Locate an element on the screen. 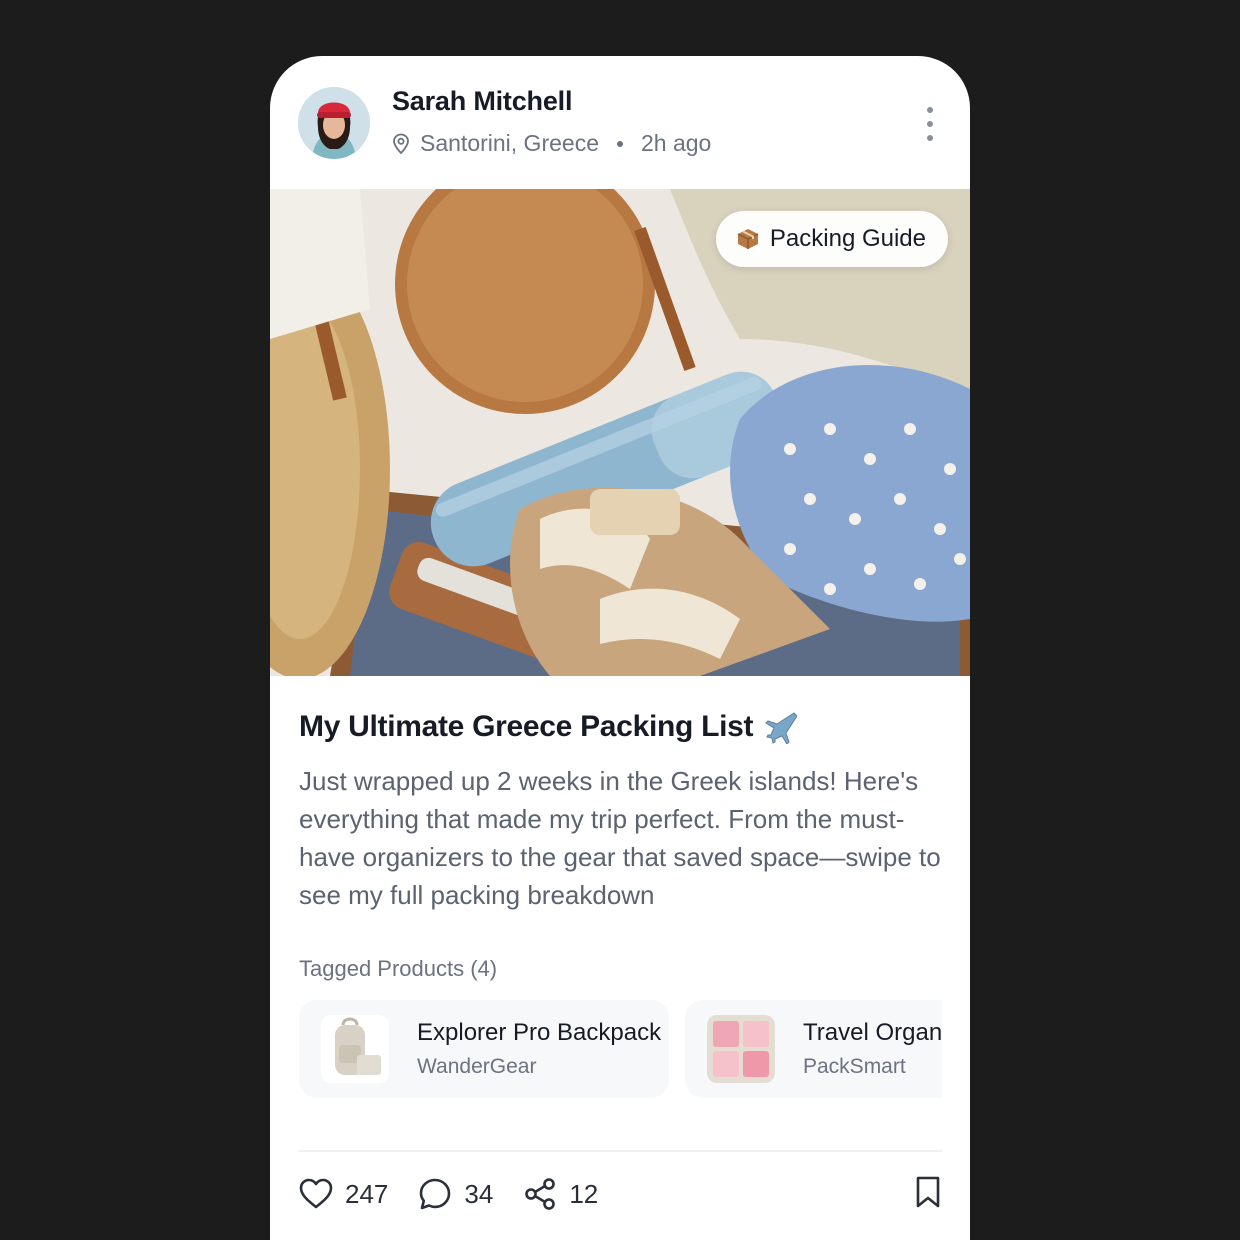  like-count: 247 is located at coordinates (367, 1193).